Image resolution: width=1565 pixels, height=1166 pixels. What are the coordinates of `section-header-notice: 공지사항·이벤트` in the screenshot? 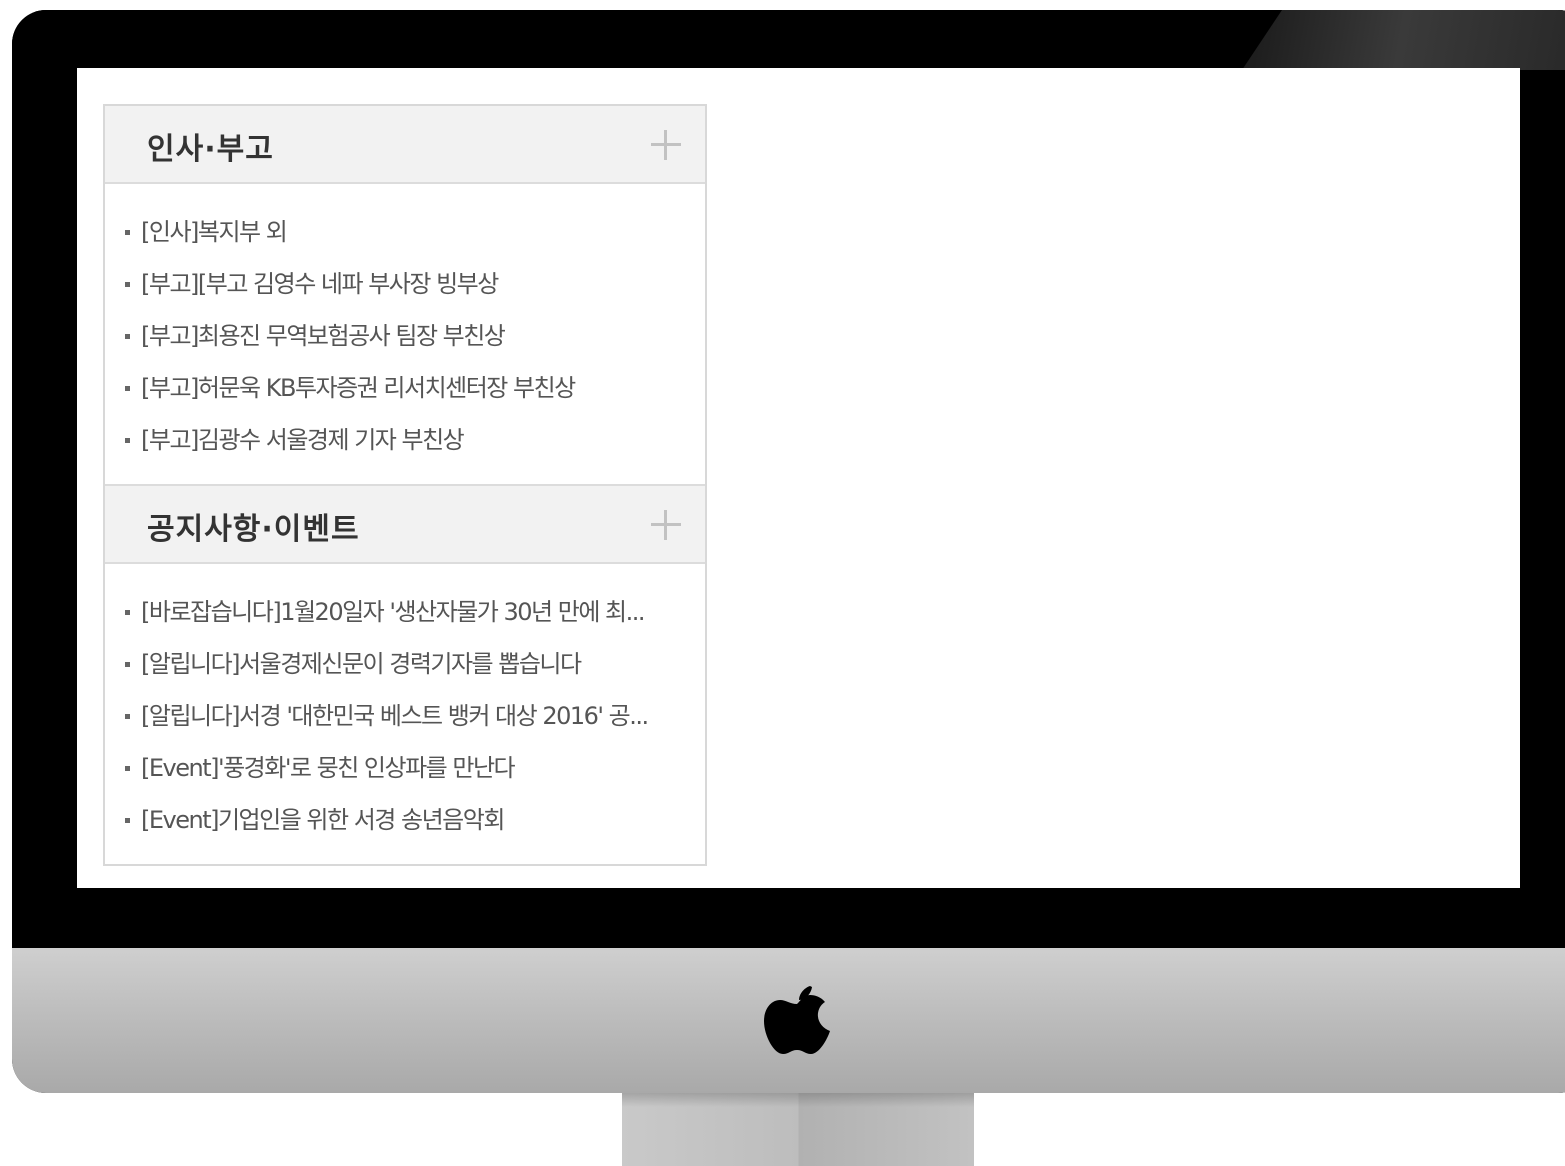 It's located at (405, 524).